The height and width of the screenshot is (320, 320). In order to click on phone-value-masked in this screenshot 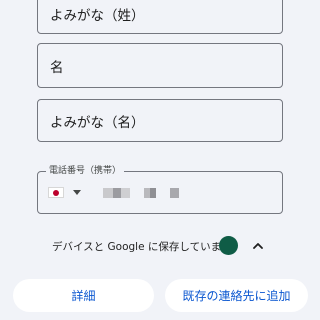, I will do `click(141, 192)`.